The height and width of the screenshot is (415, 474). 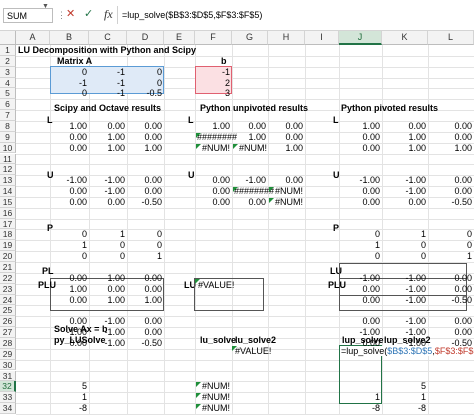 I want to click on row-header-25: 25, so click(x=8, y=311).